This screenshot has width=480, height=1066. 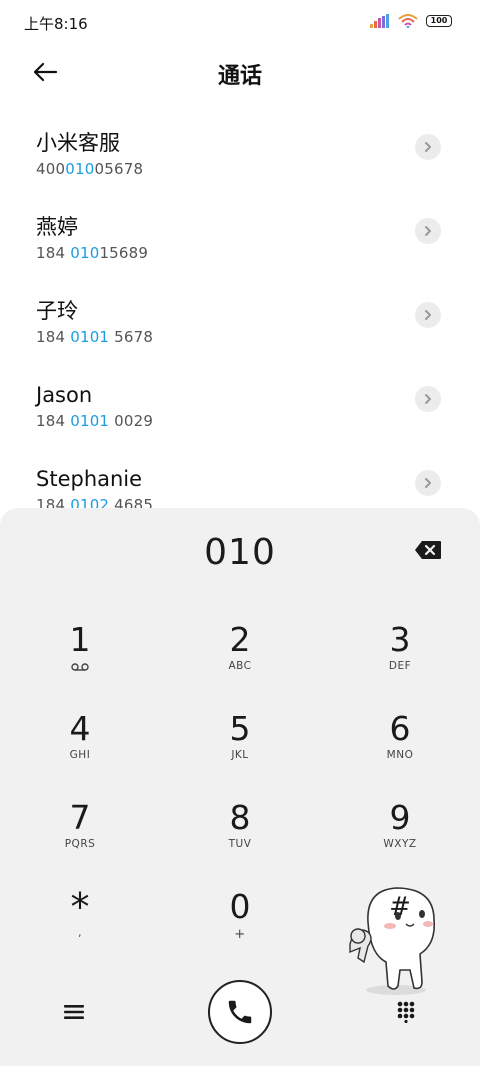 I want to click on contact-number: 184 0102 4685, so click(x=95, y=502).